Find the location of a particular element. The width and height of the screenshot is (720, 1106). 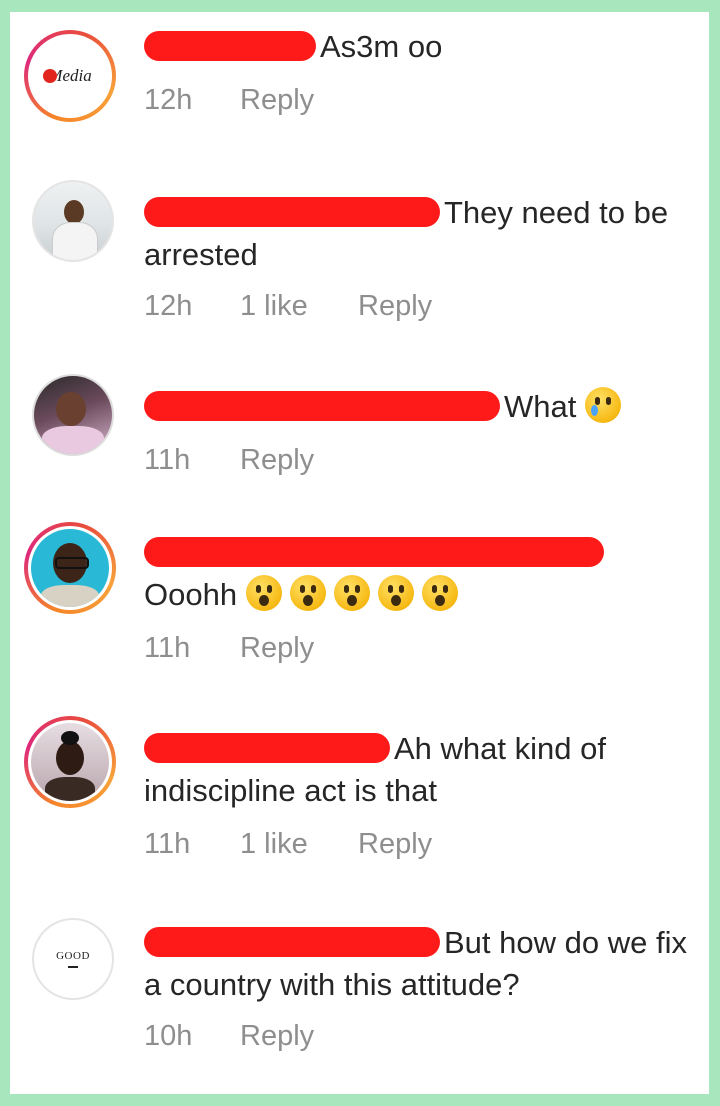

avatar-hair is located at coordinates (70, 738).